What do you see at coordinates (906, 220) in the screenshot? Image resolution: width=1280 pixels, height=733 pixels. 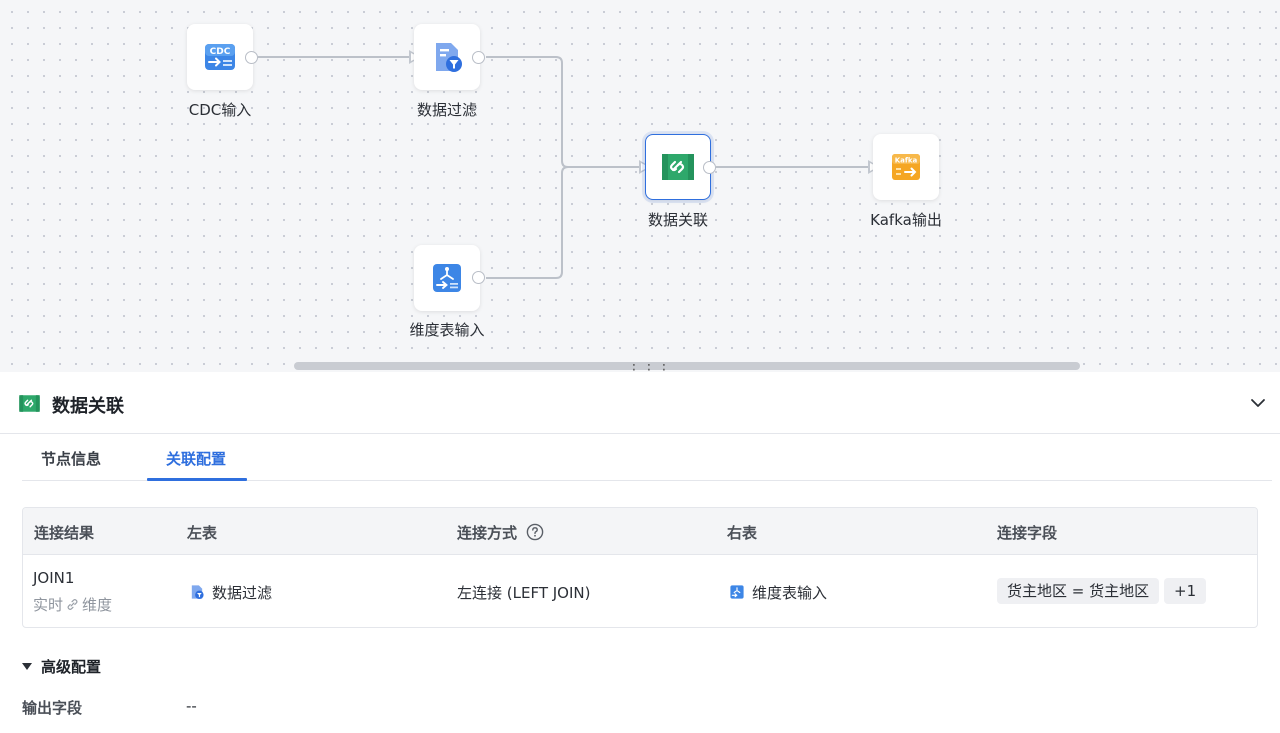 I see `node-label-kafka: Kafka输出` at bounding box center [906, 220].